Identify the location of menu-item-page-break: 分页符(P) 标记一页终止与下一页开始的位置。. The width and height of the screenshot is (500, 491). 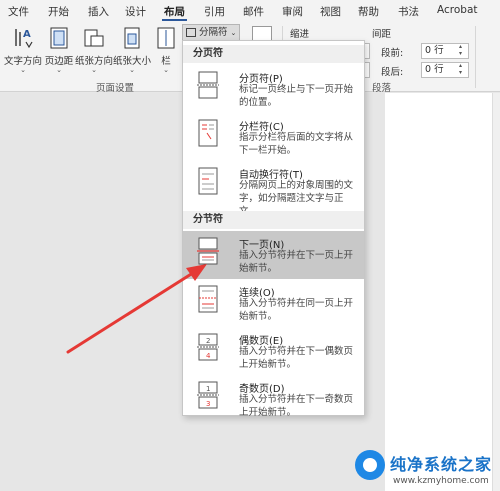
(273, 89).